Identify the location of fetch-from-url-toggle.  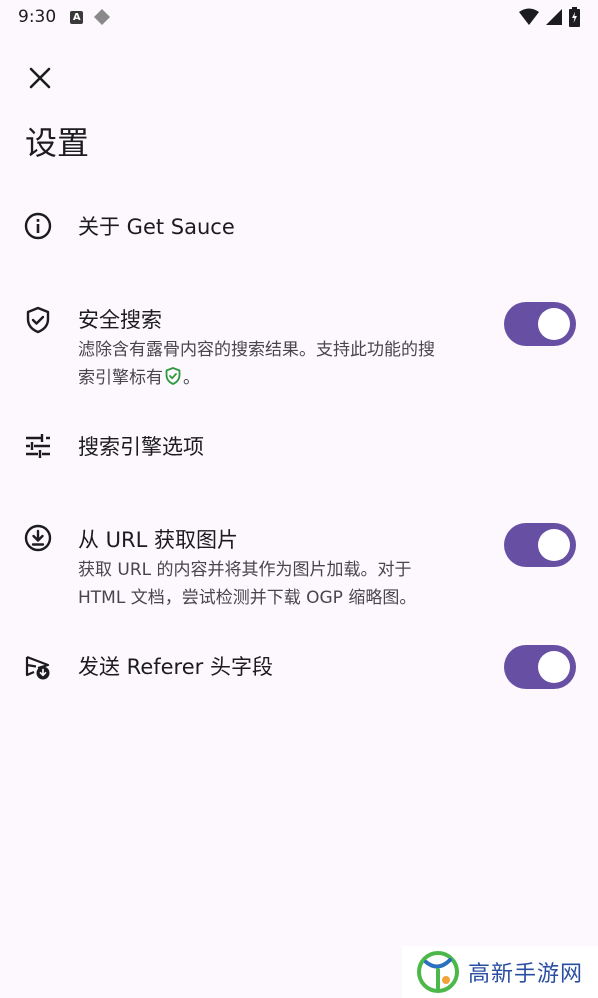
(540, 545).